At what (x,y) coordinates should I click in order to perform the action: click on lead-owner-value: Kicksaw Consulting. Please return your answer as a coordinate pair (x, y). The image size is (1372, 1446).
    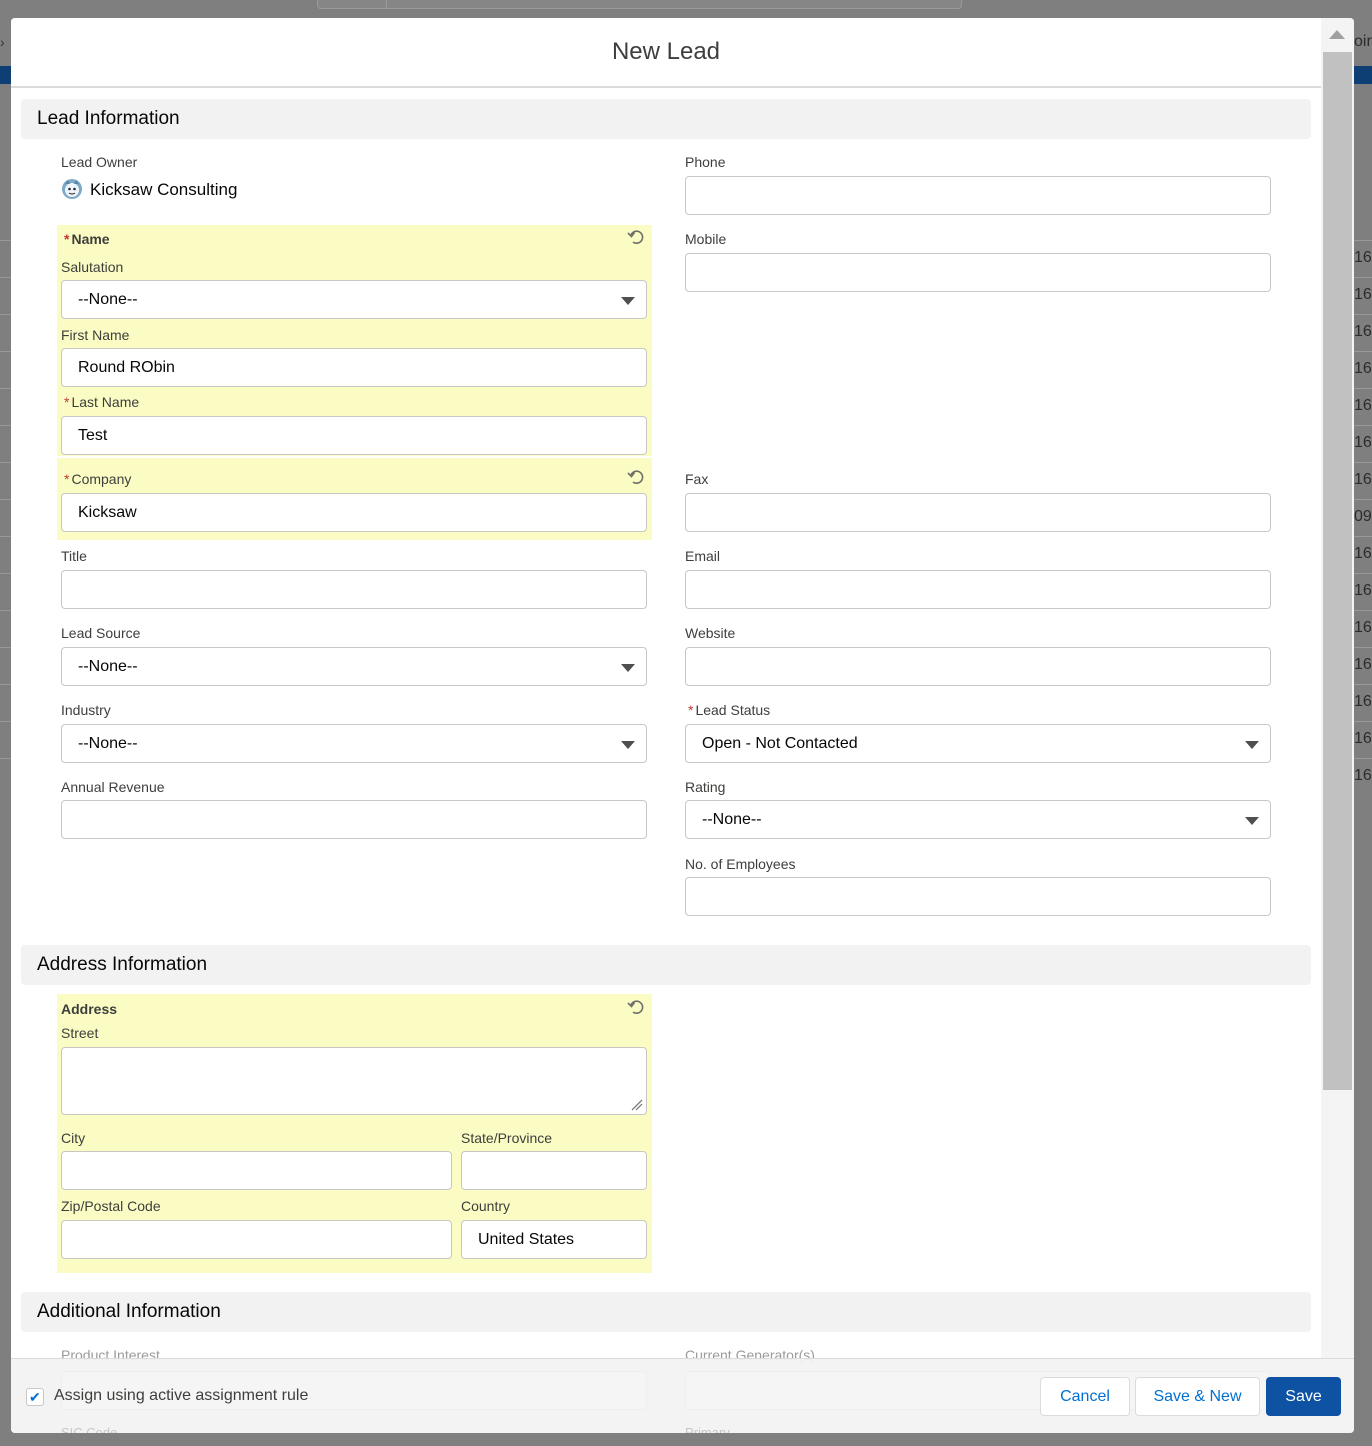
    Looking at the image, I should click on (163, 190).